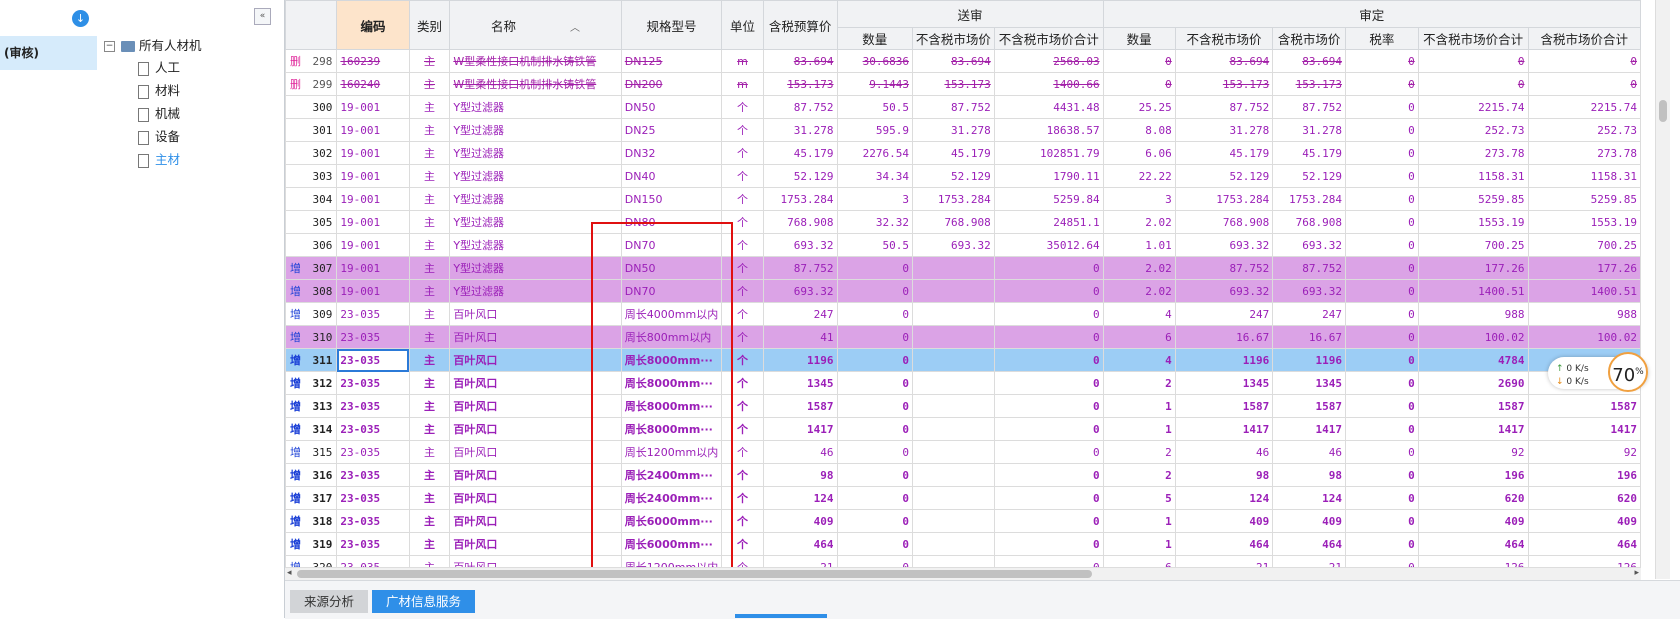 The image size is (1680, 619). What do you see at coordinates (963, 452) in the screenshot?
I see `table-row: 增 315 23-035 主百叶风口 周长1200mm以内个 46 0 0 2 46 46 0 92 92` at bounding box center [963, 452].